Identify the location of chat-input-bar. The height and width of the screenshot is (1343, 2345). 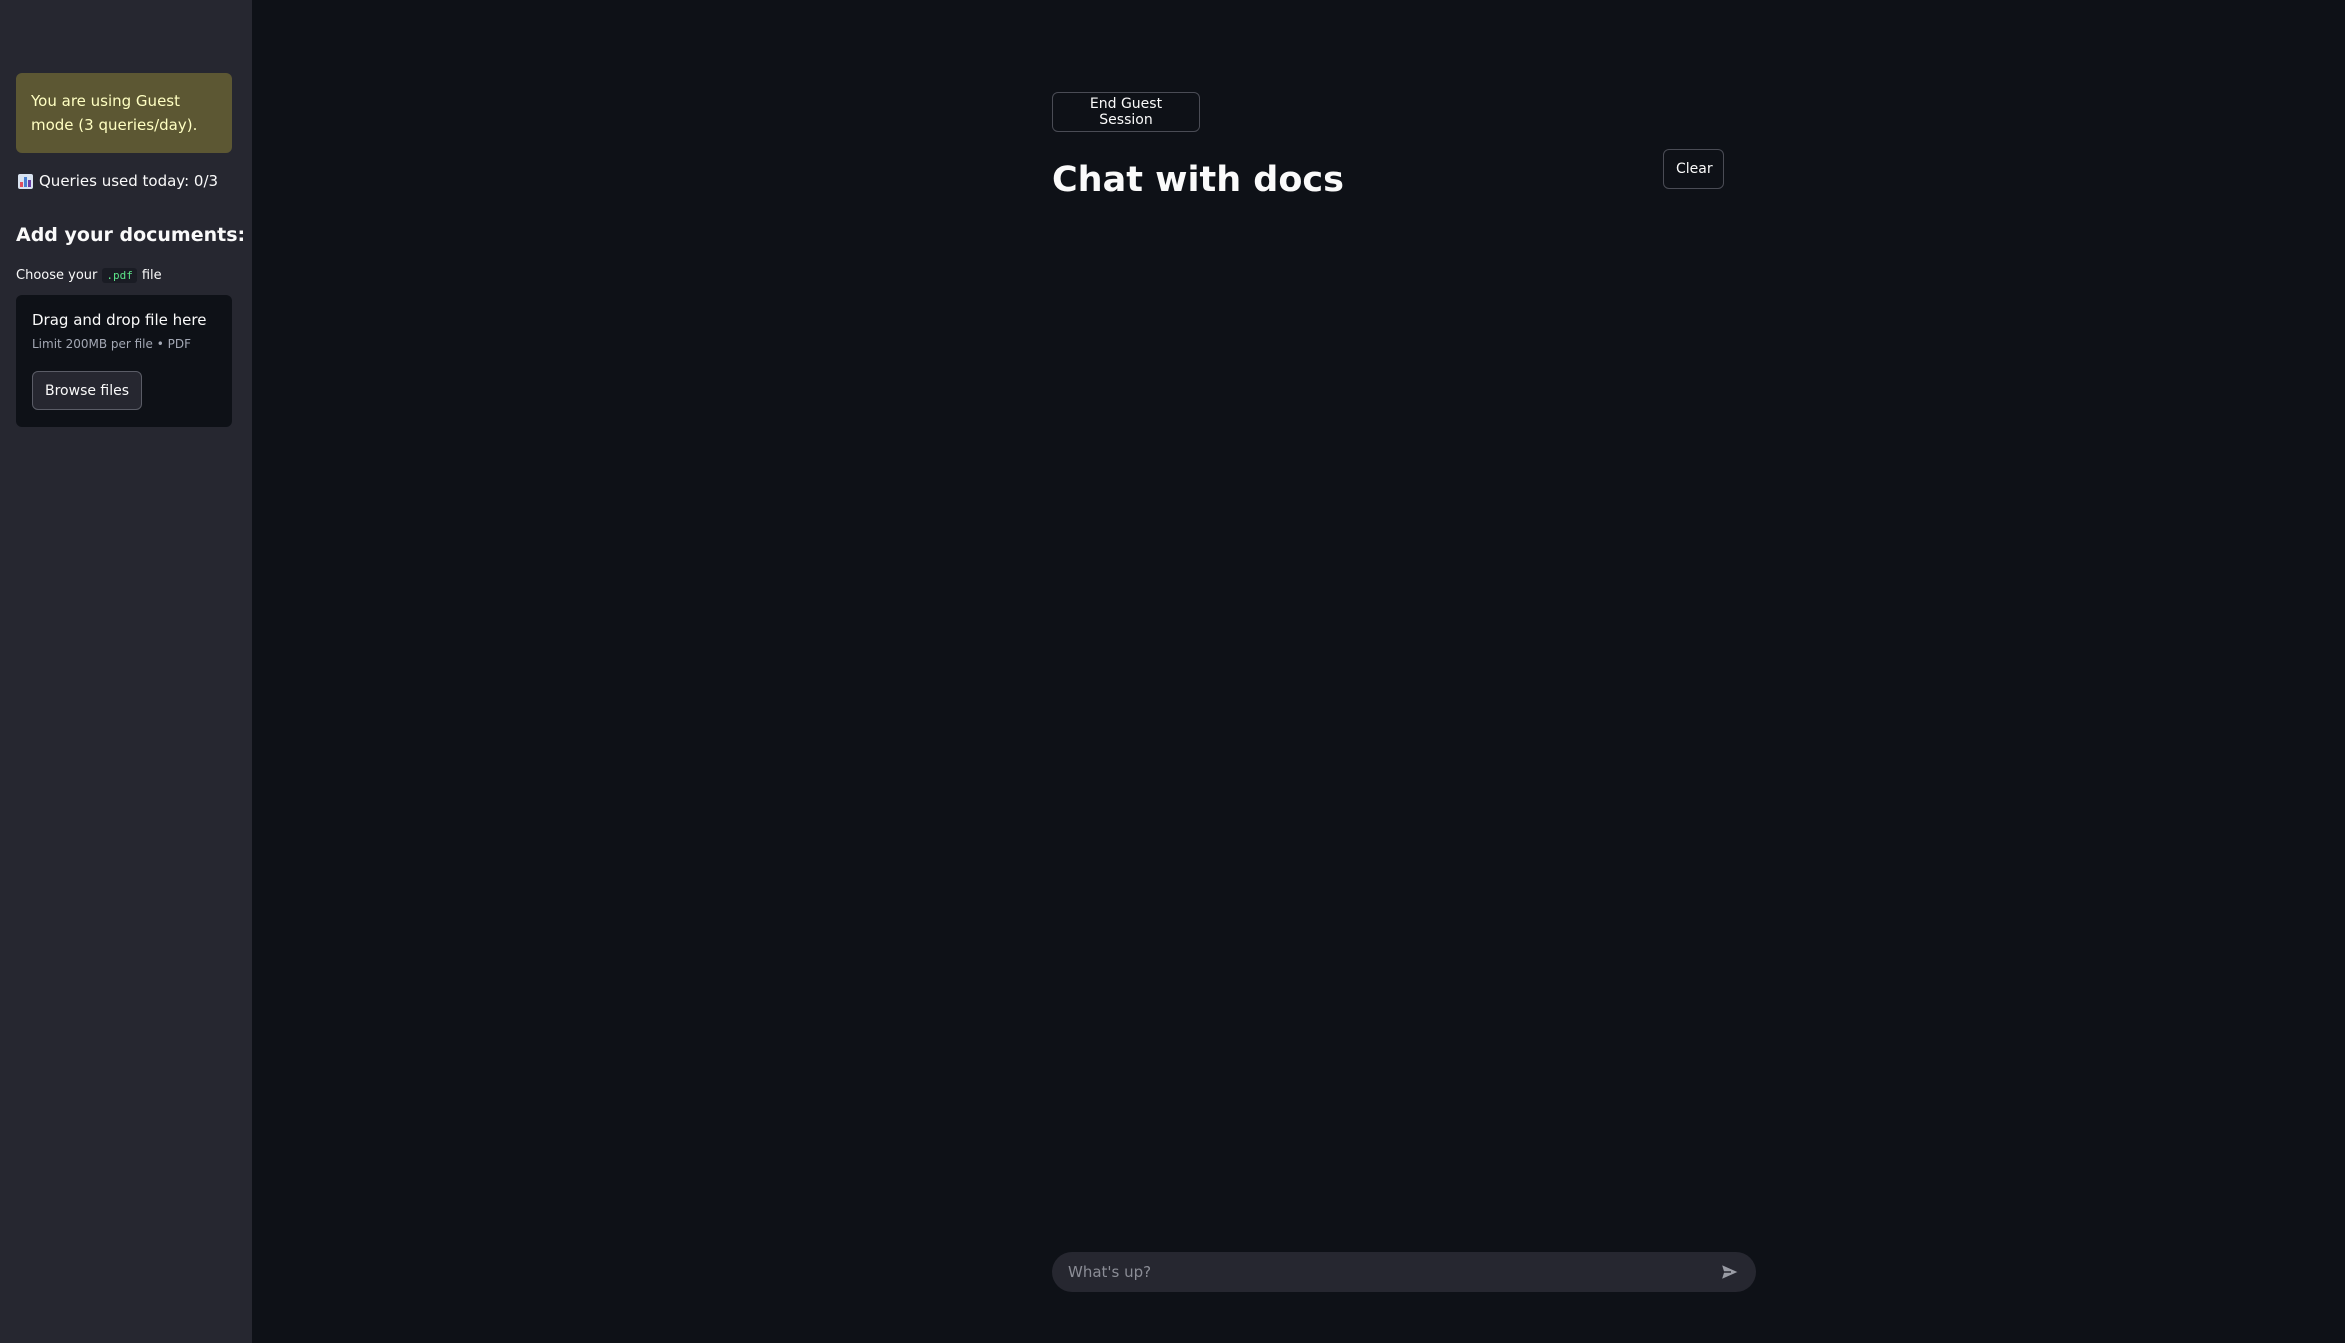
(1404, 1272).